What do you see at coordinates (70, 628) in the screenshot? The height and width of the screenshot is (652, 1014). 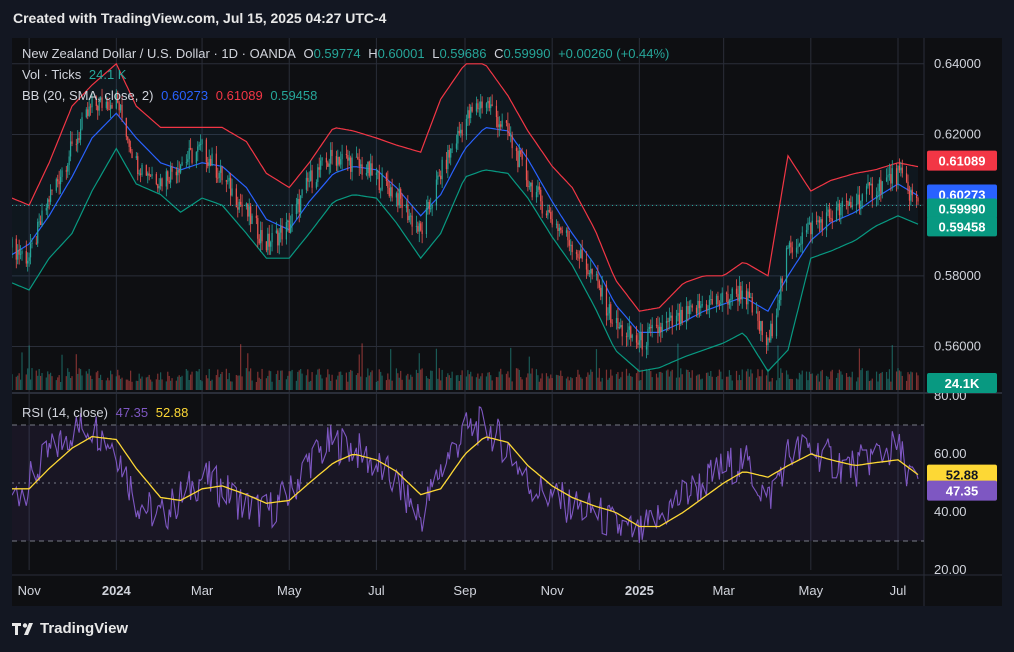 I see `tradingview-footer: TradingView` at bounding box center [70, 628].